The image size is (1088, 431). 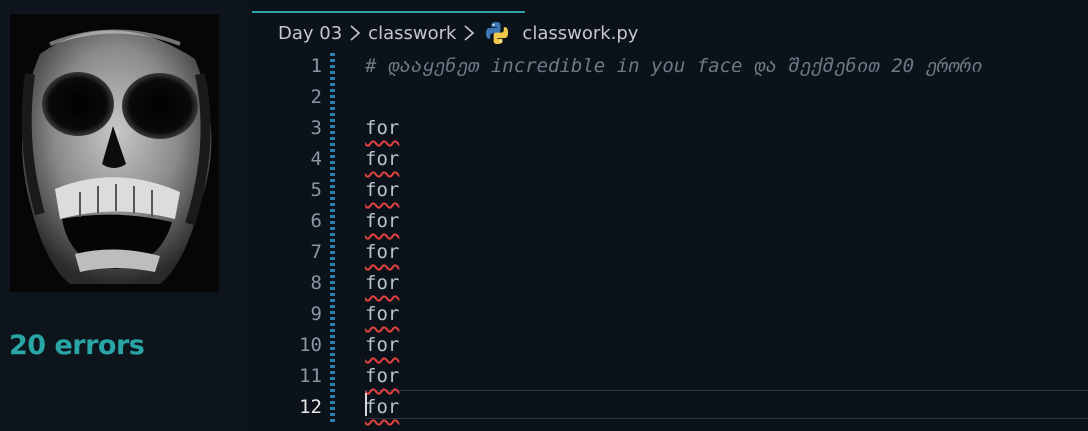 What do you see at coordinates (316, 97) in the screenshot?
I see `line-number: 2` at bounding box center [316, 97].